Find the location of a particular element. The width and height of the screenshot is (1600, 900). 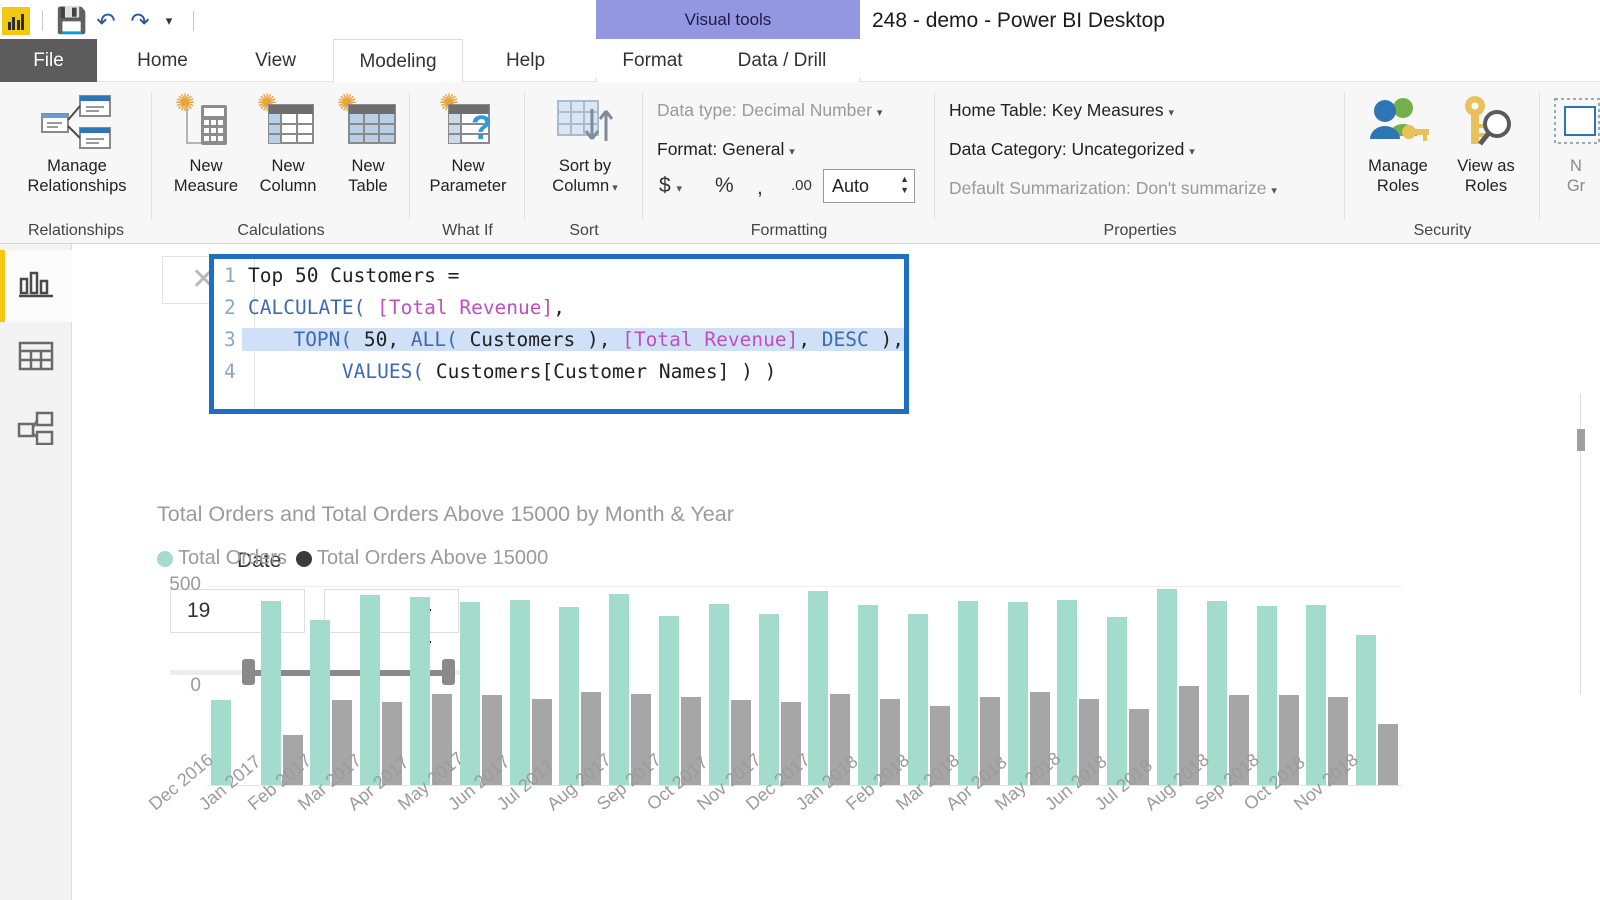

data-category-label: Data Category: Uncategorized is located at coordinates (1067, 149).